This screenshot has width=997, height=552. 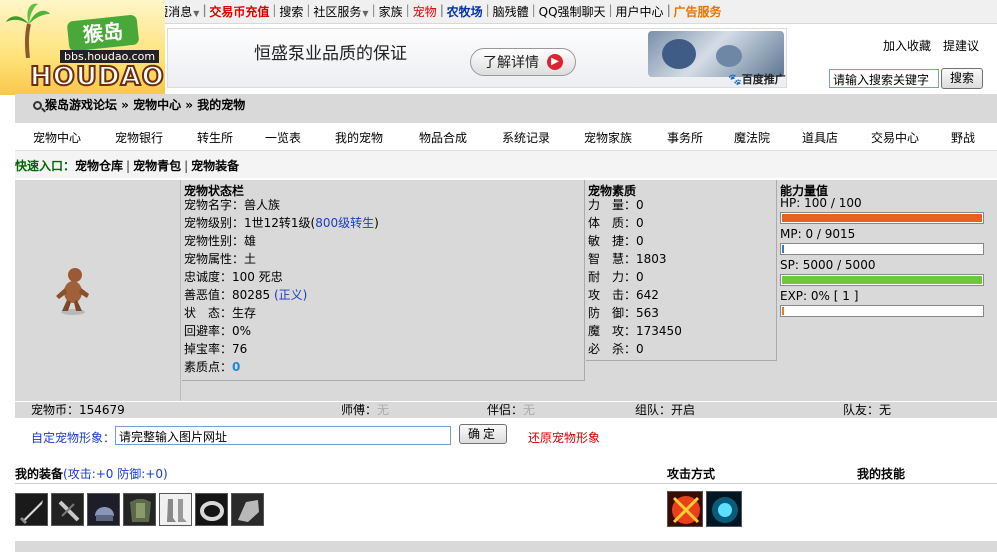 What do you see at coordinates (907, 46) in the screenshot?
I see `add-favorite-link: 加入收藏` at bounding box center [907, 46].